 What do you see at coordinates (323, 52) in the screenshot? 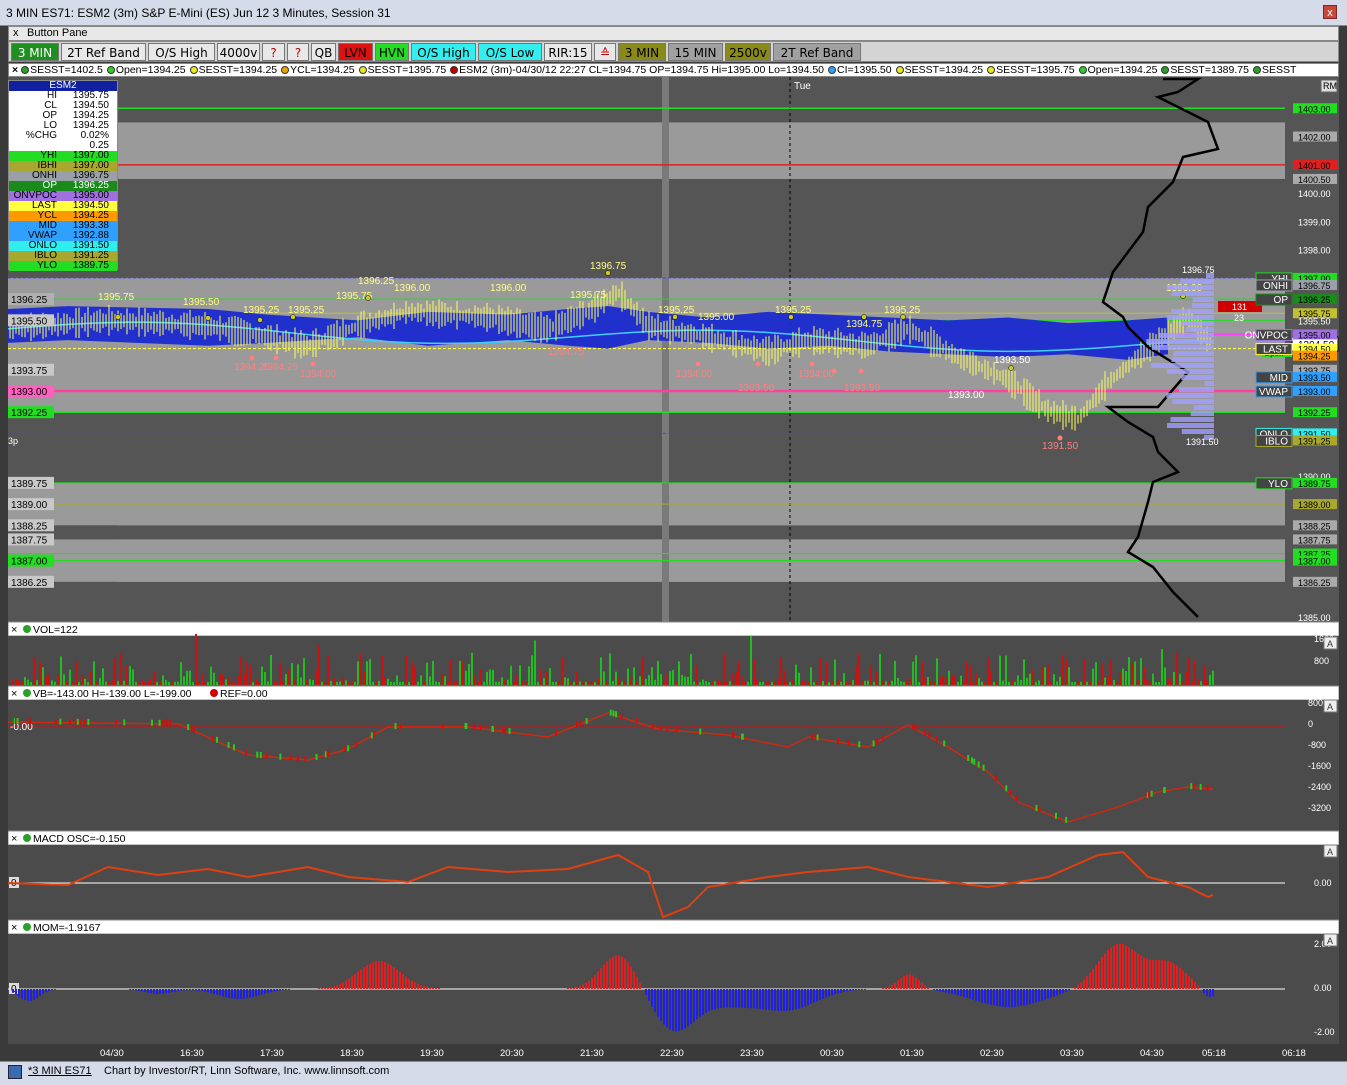
I see `toolbar-button-6: QB` at bounding box center [323, 52].